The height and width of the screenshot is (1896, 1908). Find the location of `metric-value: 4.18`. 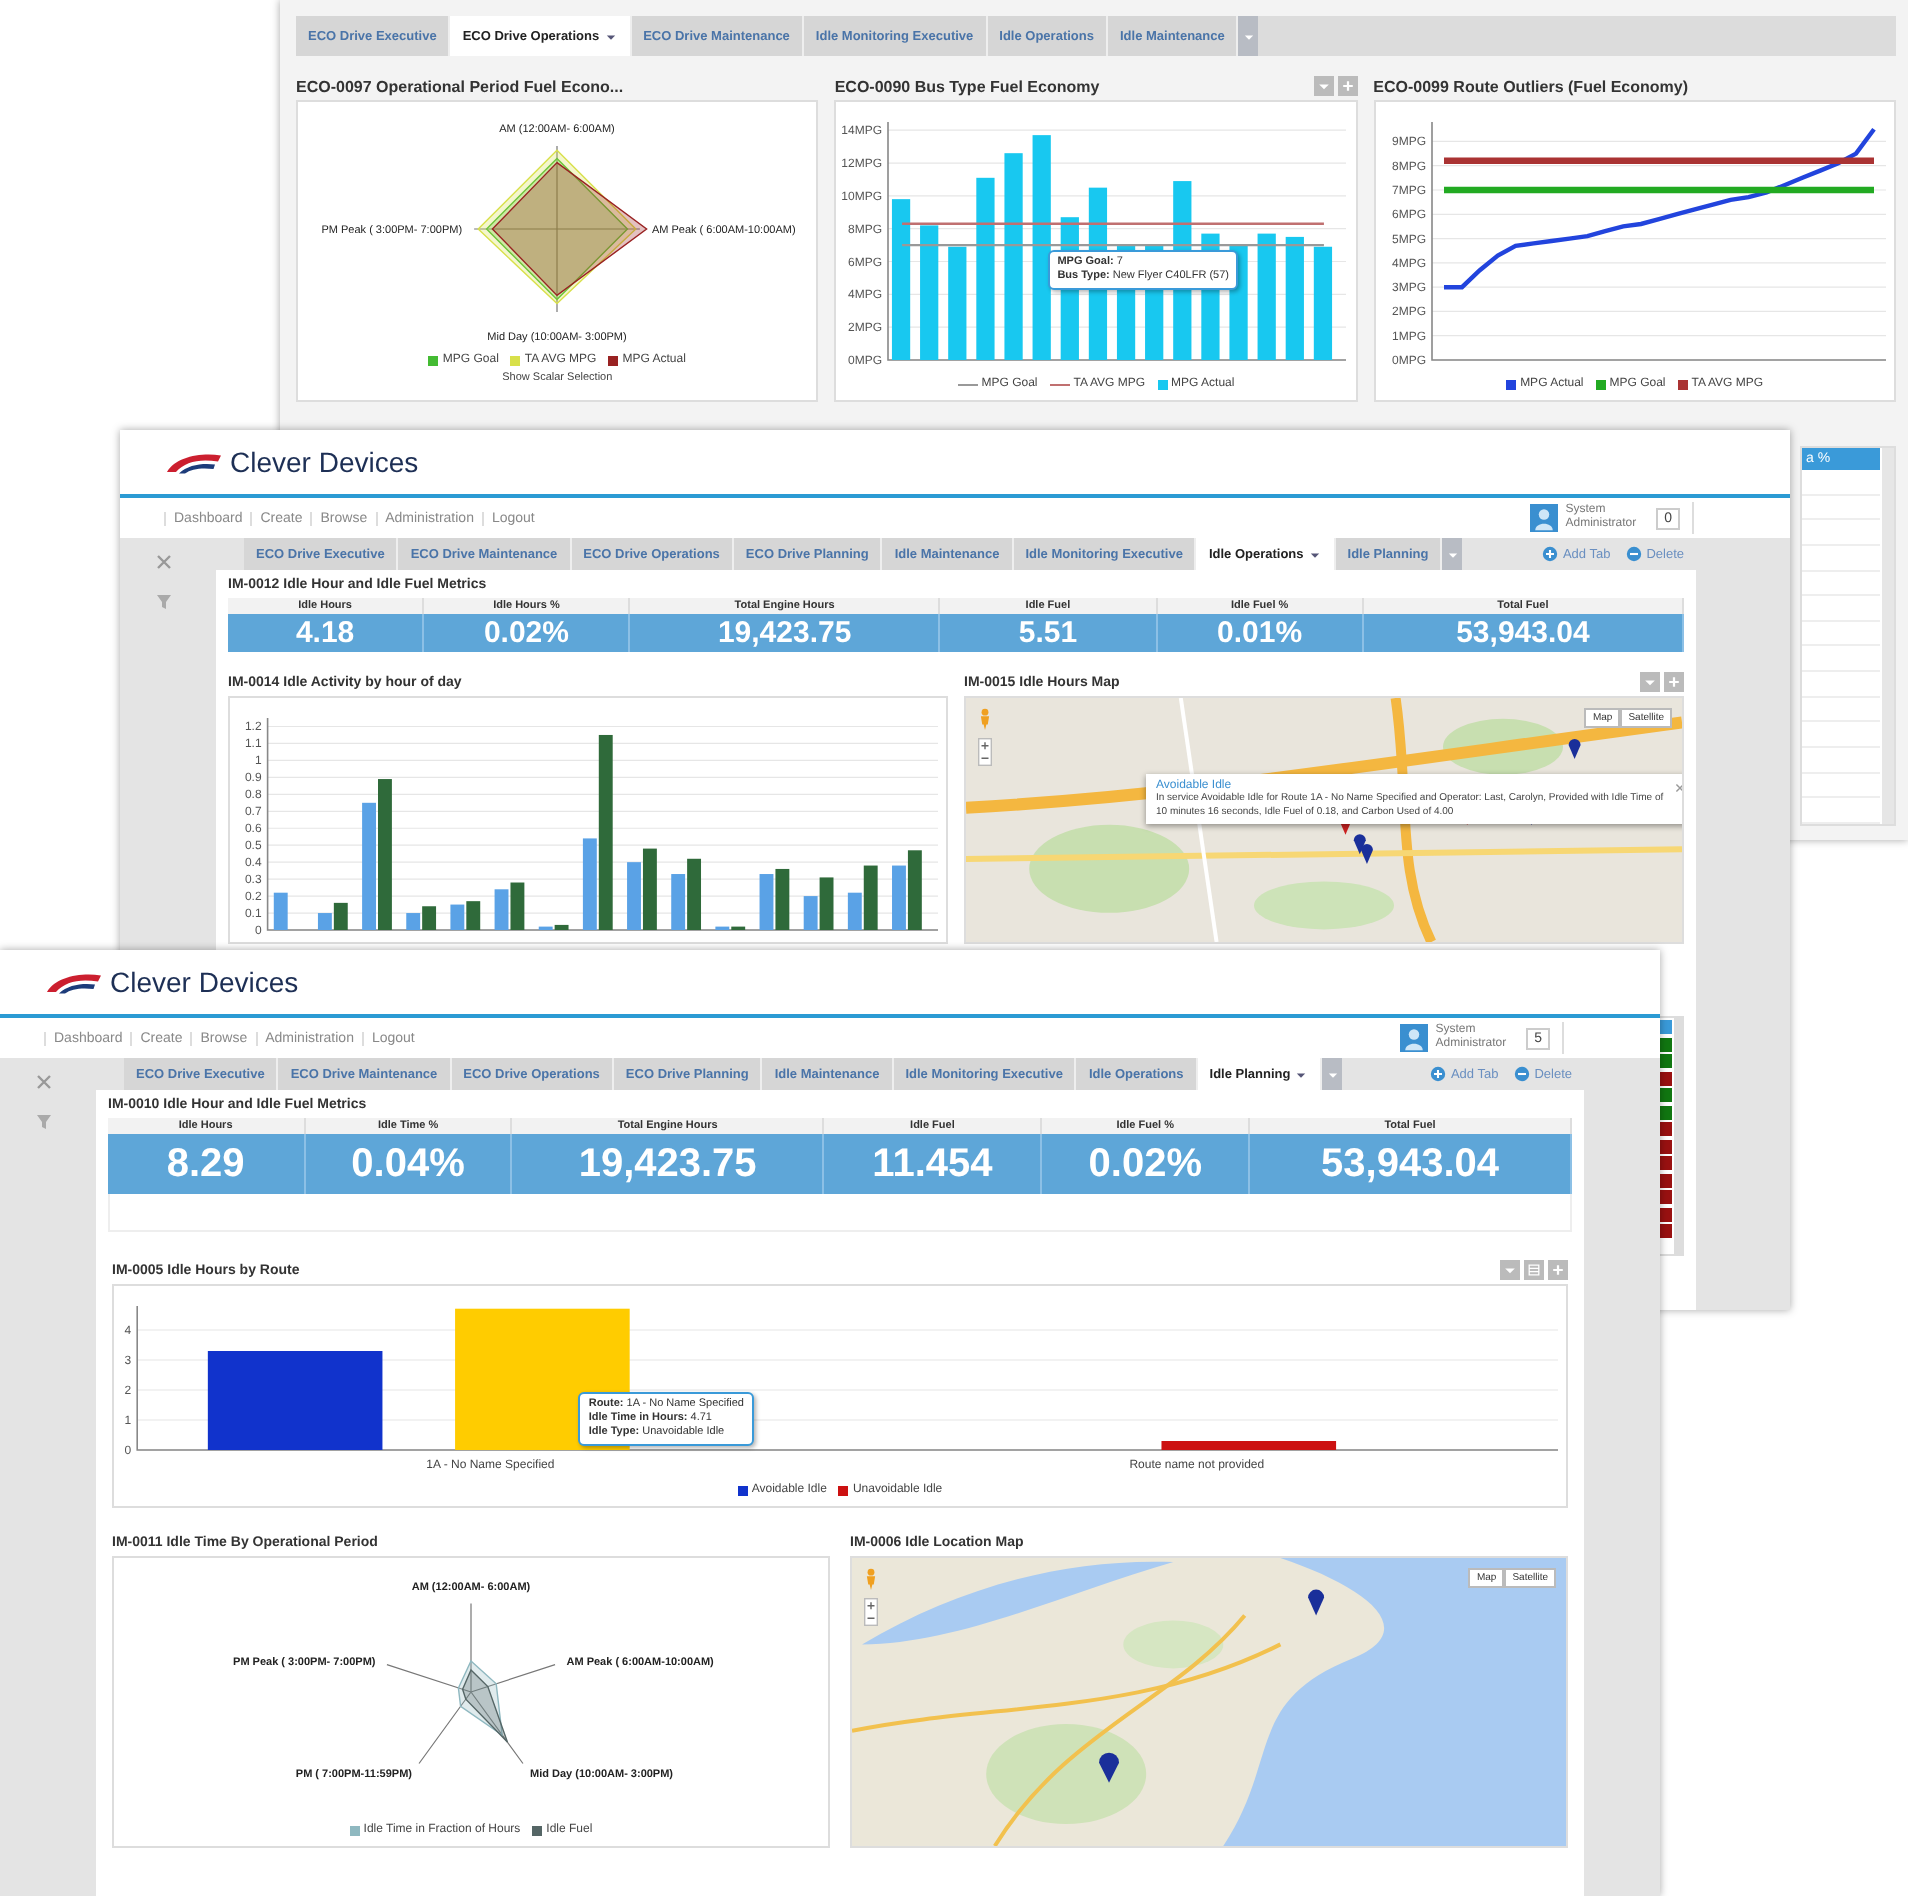

metric-value: 4.18 is located at coordinates (326, 633).